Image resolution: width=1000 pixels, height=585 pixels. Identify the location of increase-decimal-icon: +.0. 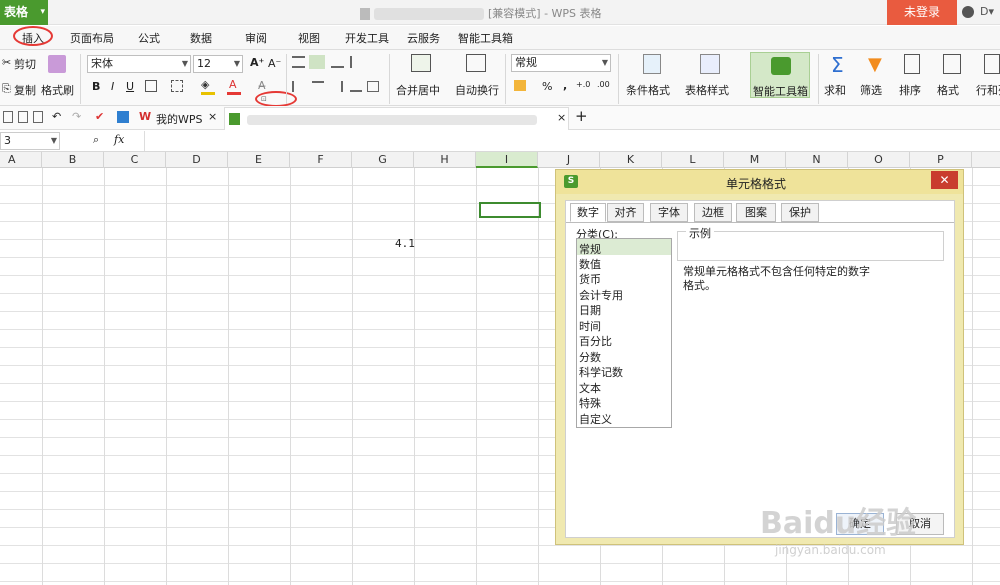
(583, 84).